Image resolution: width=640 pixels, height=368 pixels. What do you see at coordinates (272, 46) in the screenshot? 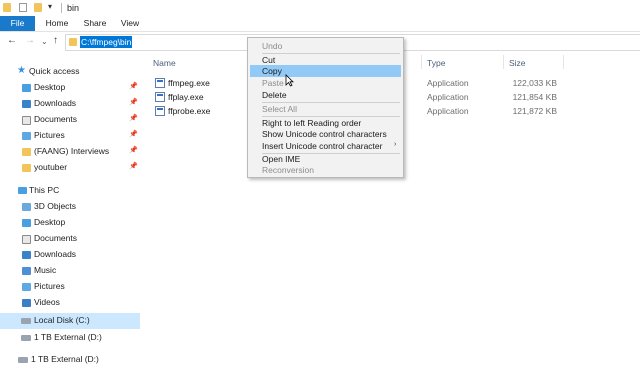
I see `menu-item-label: Undo` at bounding box center [272, 46].